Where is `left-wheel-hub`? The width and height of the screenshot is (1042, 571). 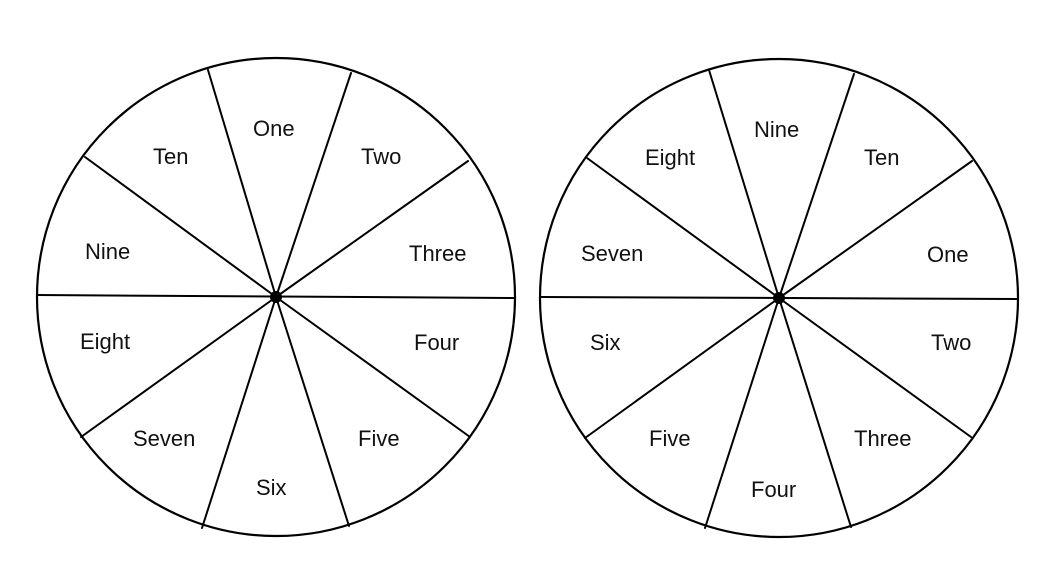 left-wheel-hub is located at coordinates (276, 297).